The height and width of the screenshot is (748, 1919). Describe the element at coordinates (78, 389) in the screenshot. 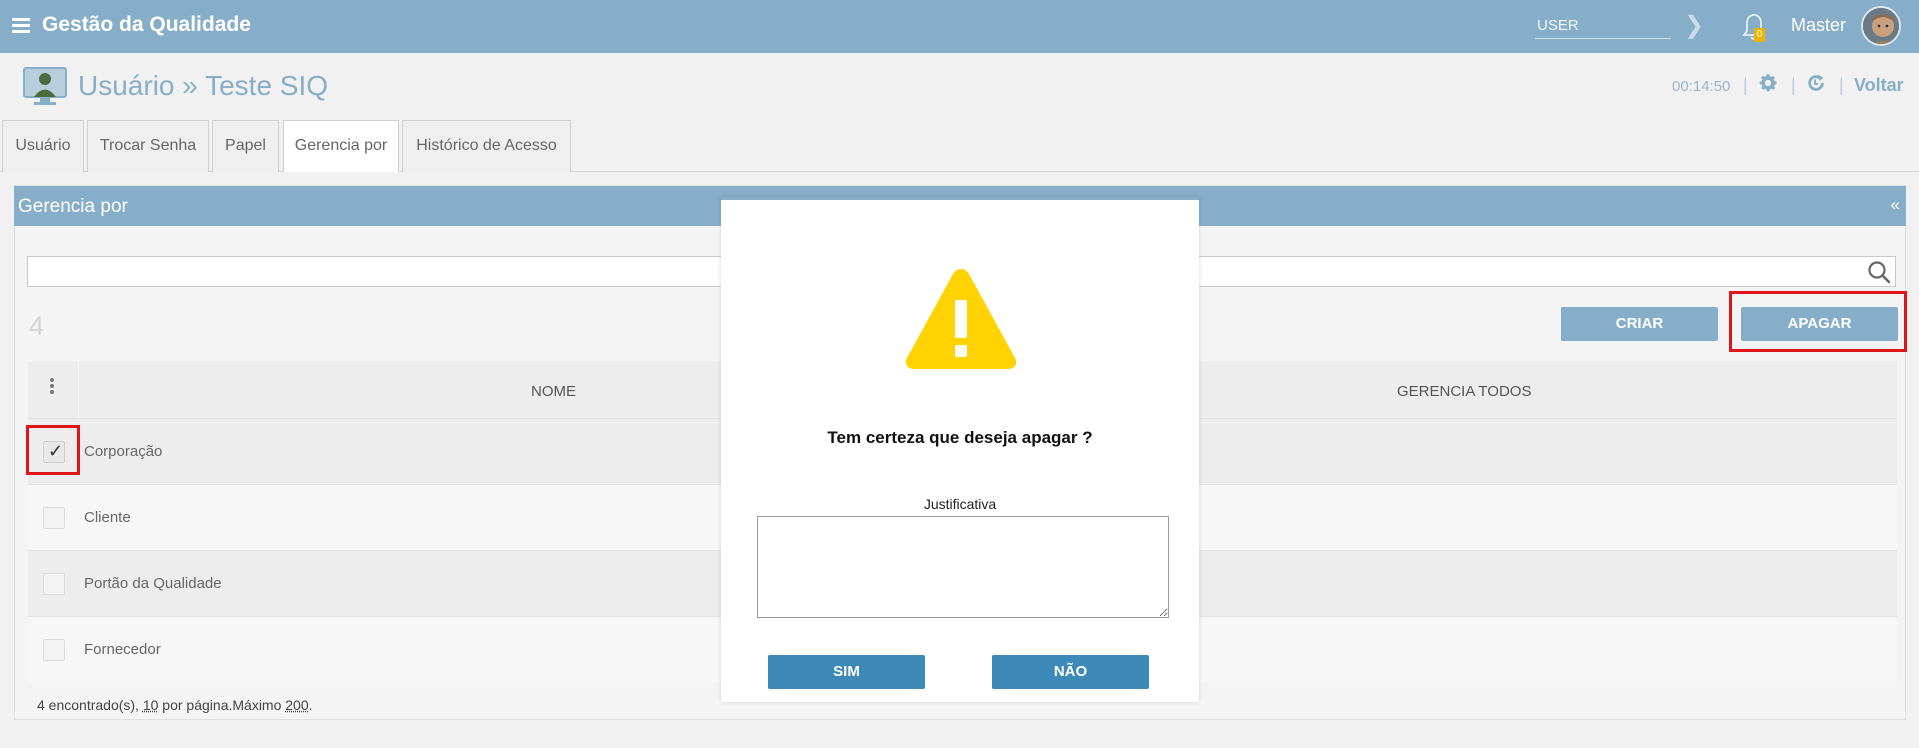

I see `header-divider` at that location.